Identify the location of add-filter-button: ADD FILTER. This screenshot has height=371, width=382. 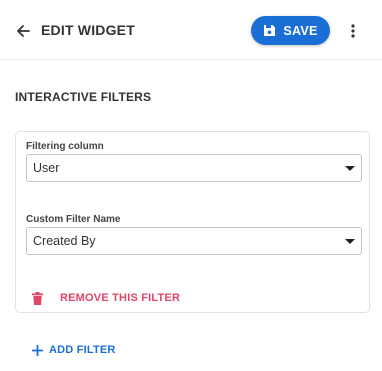
(74, 350).